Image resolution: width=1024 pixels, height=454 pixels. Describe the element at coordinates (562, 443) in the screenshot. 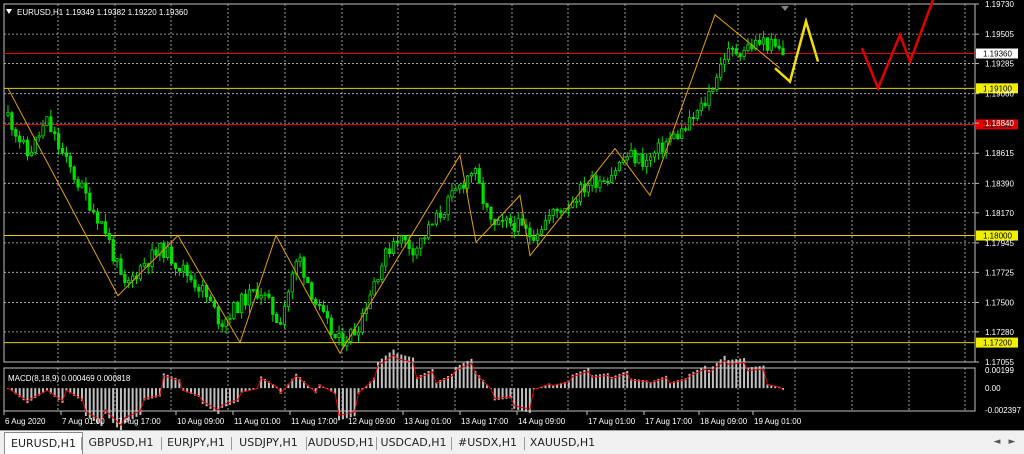

I see `tab-xauusd-h1: XAUUSD,H1` at that location.